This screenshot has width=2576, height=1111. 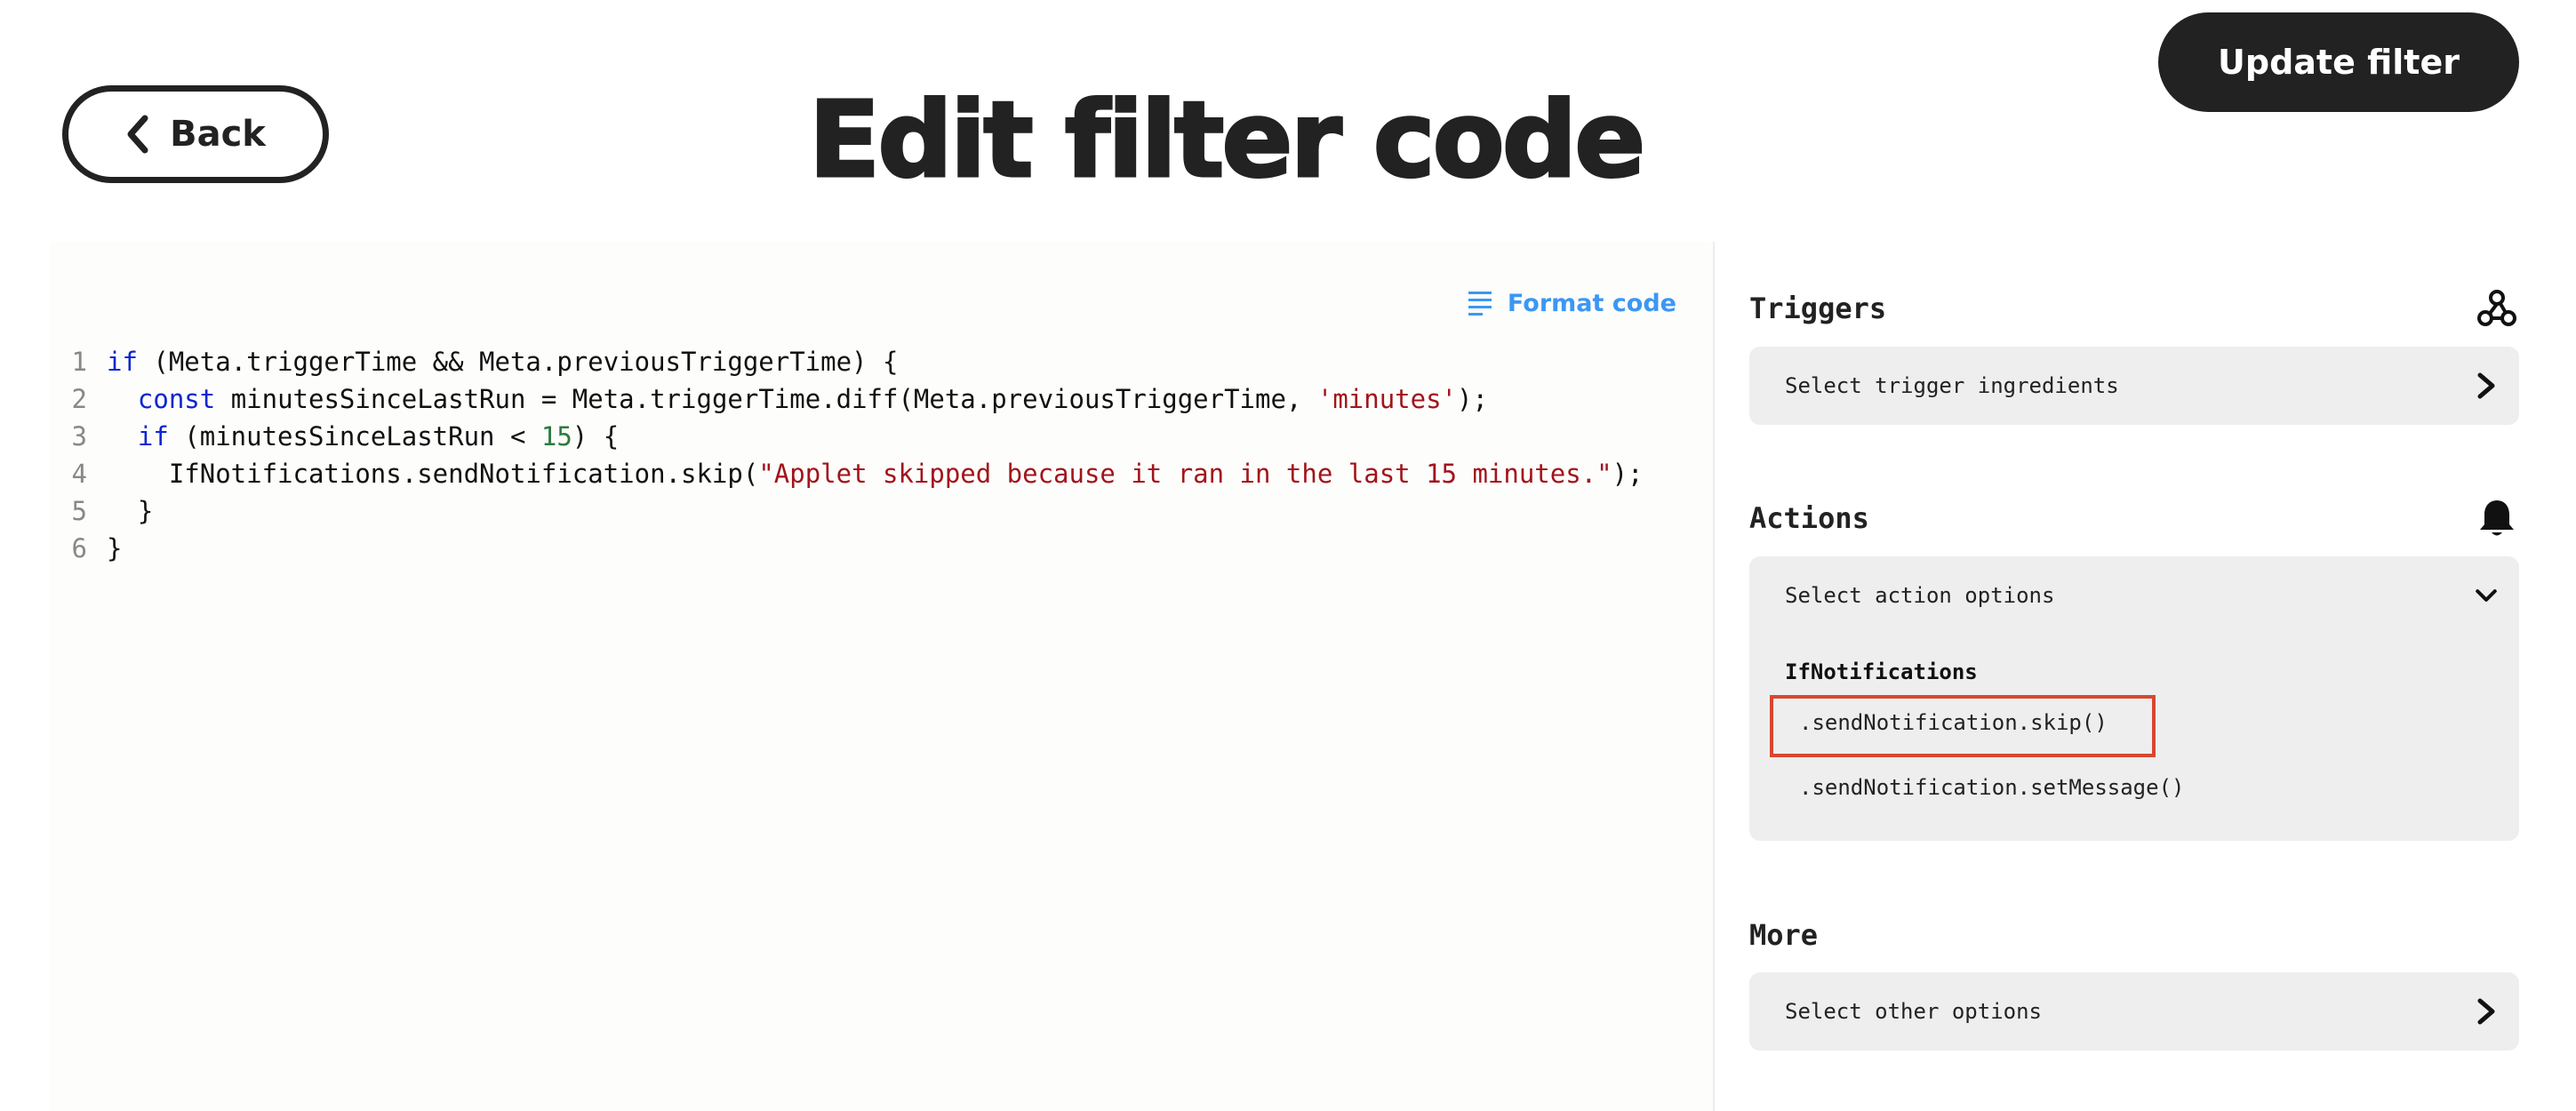 I want to click on more-select-label: Select other options, so click(x=1913, y=1012).